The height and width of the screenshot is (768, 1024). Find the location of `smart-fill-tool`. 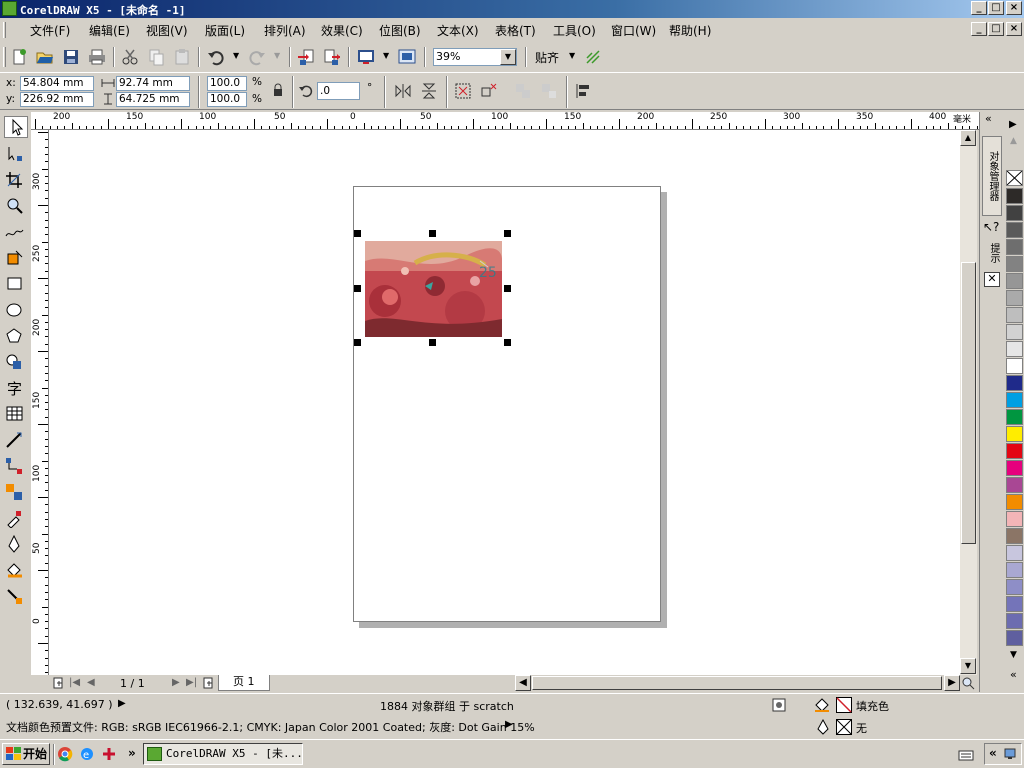

smart-fill-tool is located at coordinates (16, 259).